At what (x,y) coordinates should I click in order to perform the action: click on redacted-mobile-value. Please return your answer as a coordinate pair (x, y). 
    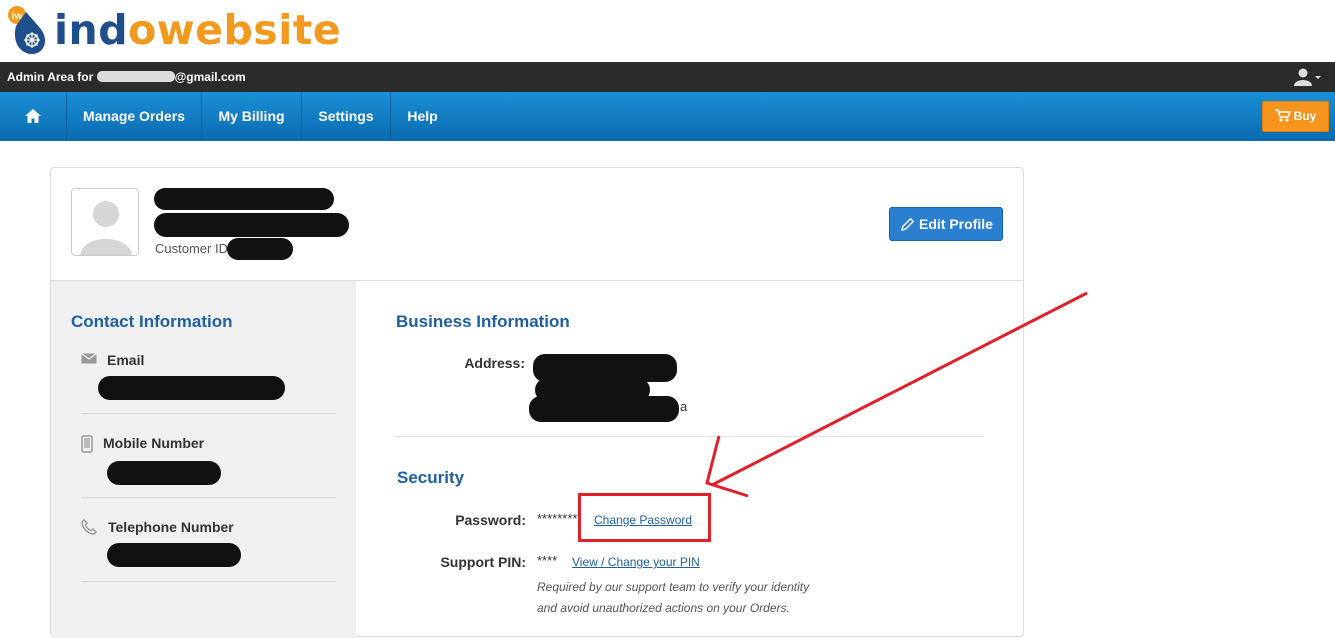
    Looking at the image, I should click on (164, 473).